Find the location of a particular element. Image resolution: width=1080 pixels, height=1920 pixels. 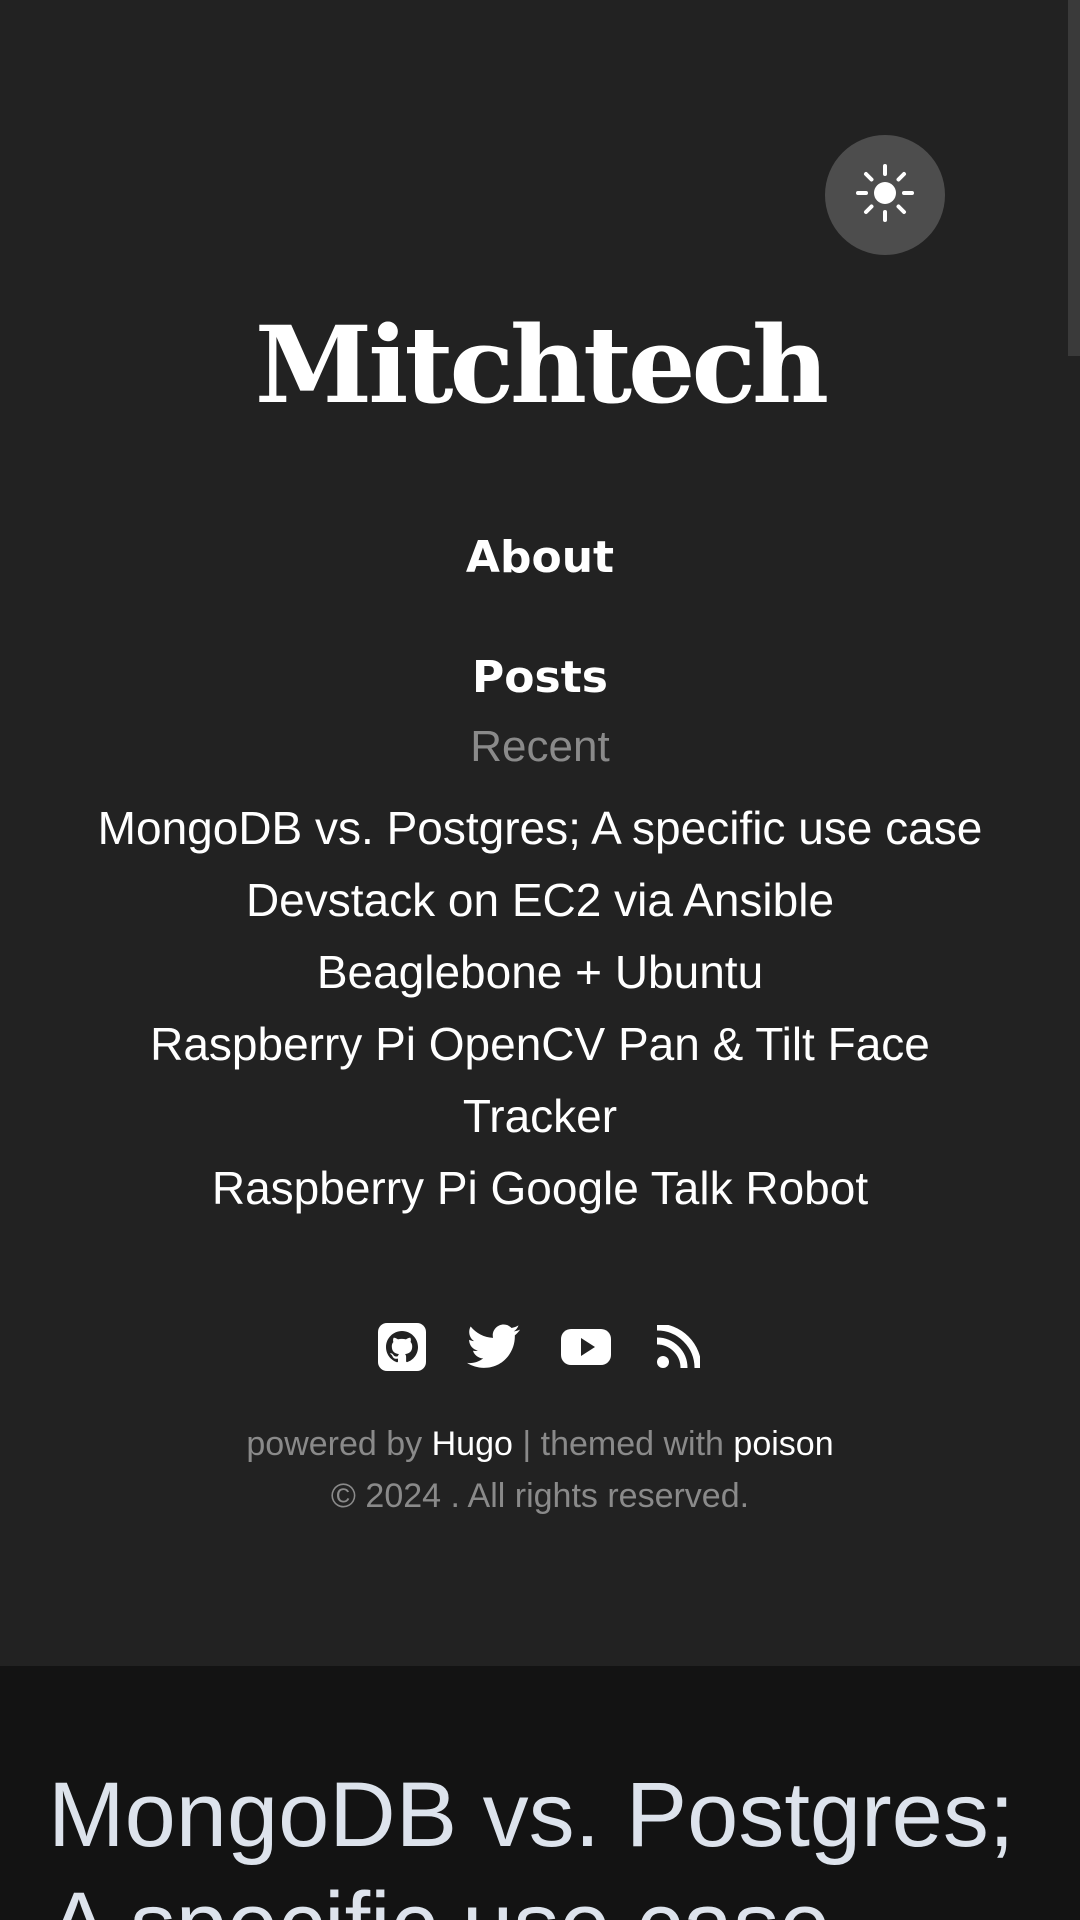

nav-posts: Posts is located at coordinates (540, 677).